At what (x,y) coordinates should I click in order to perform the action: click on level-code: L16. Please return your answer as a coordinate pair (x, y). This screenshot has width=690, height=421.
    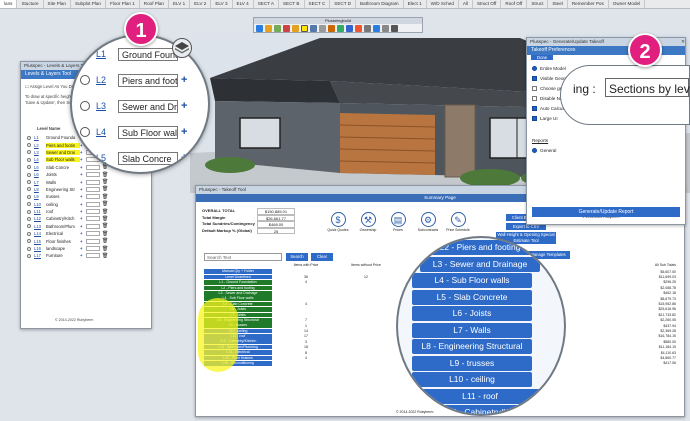
    Looking at the image, I should click on (40, 248).